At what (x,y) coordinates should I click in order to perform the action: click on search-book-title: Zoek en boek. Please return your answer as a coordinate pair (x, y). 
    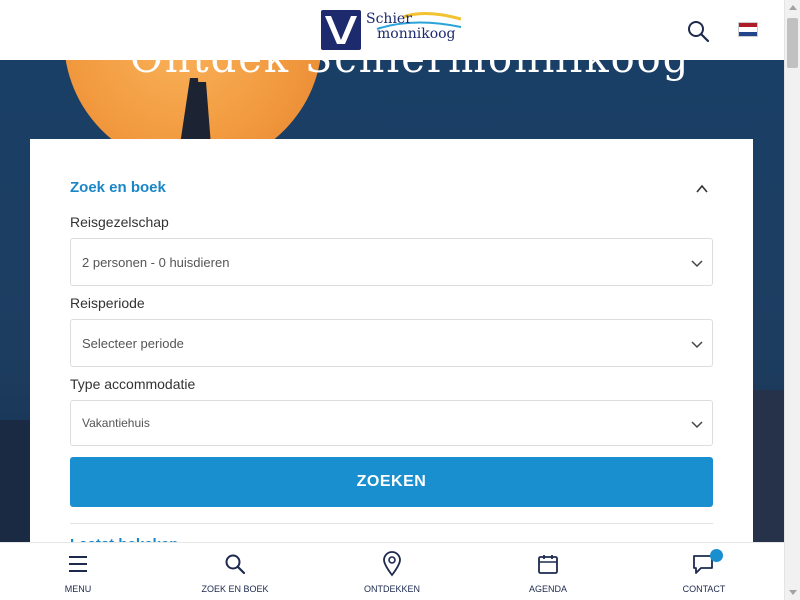
    Looking at the image, I should click on (118, 187).